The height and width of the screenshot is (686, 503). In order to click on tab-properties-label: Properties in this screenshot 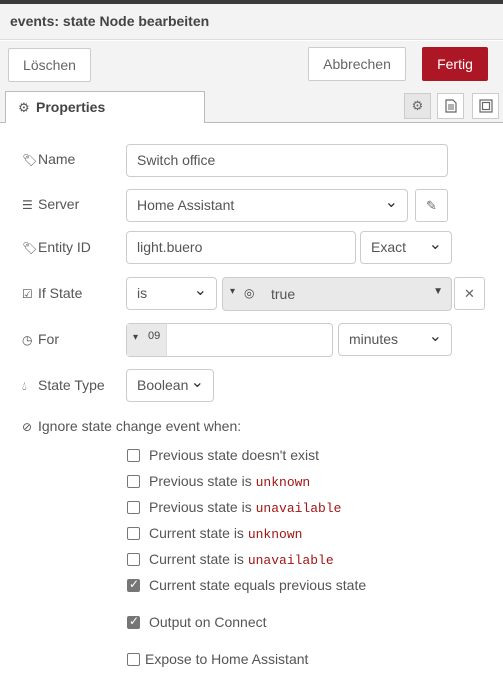, I will do `click(71, 107)`.